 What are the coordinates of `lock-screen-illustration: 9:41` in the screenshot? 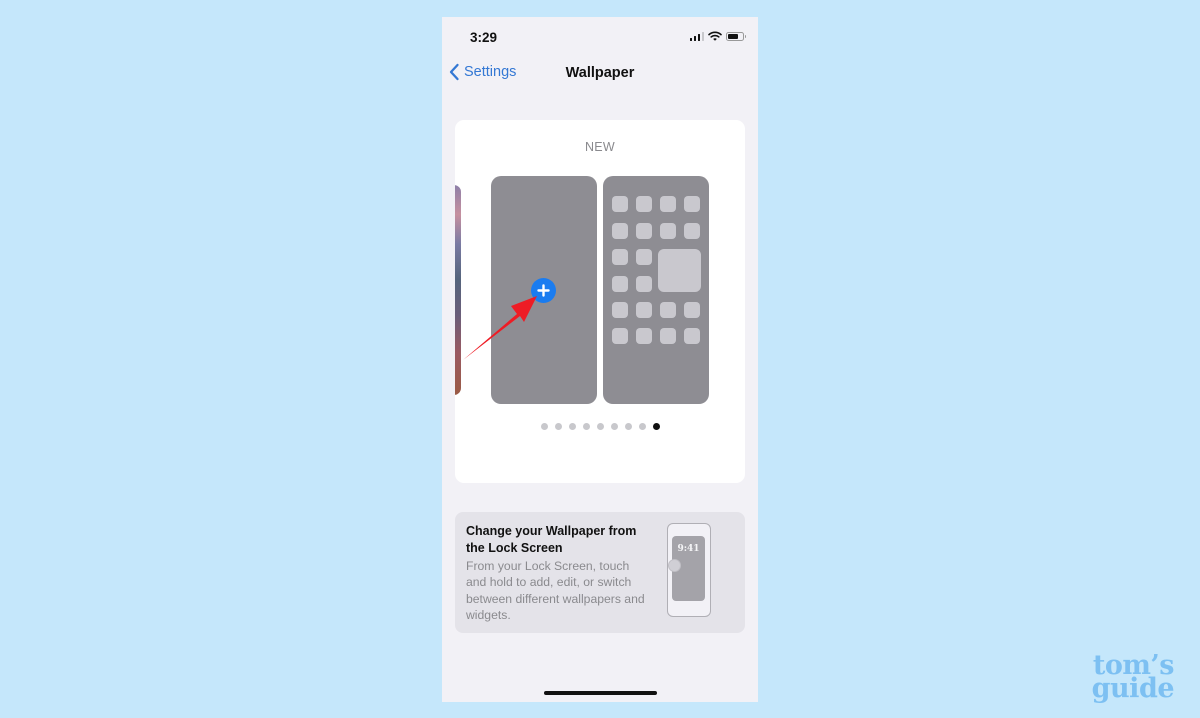 It's located at (689, 570).